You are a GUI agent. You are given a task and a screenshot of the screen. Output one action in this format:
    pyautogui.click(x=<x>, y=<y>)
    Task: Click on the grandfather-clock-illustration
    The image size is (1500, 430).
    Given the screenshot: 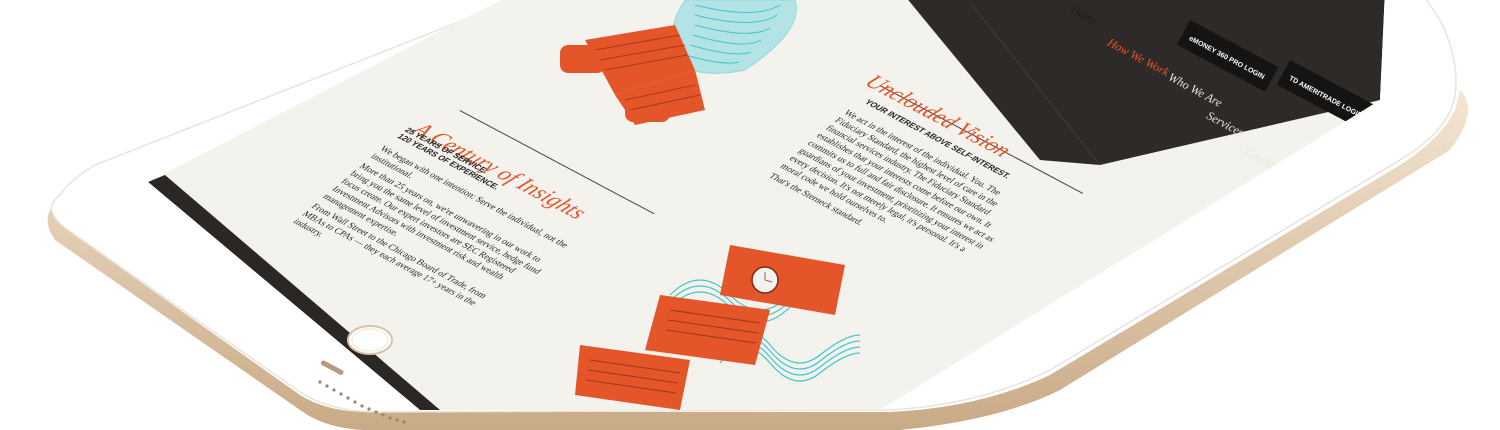 What is the action you would take?
    pyautogui.click(x=718, y=327)
    